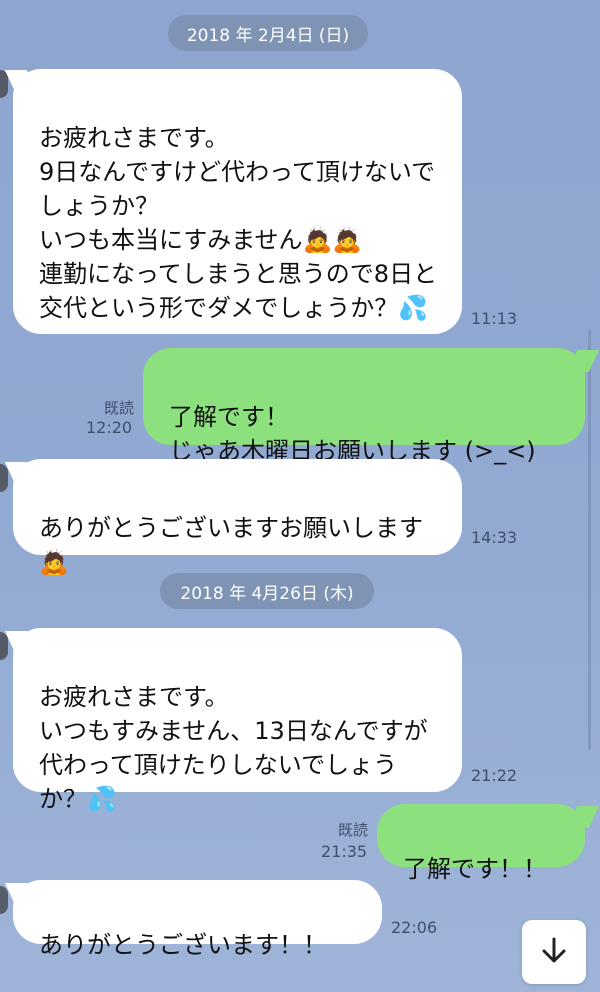  Describe the element at coordinates (494, 775) in the screenshot. I see `message-time: 21:22` at that location.